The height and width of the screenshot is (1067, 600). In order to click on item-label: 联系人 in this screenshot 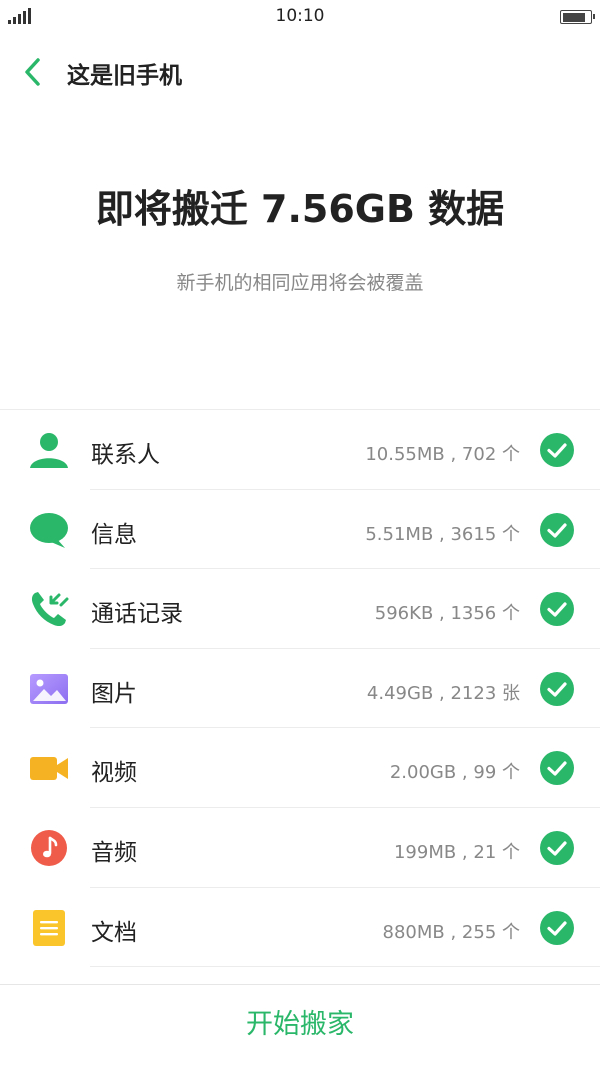, I will do `click(125, 455)`.